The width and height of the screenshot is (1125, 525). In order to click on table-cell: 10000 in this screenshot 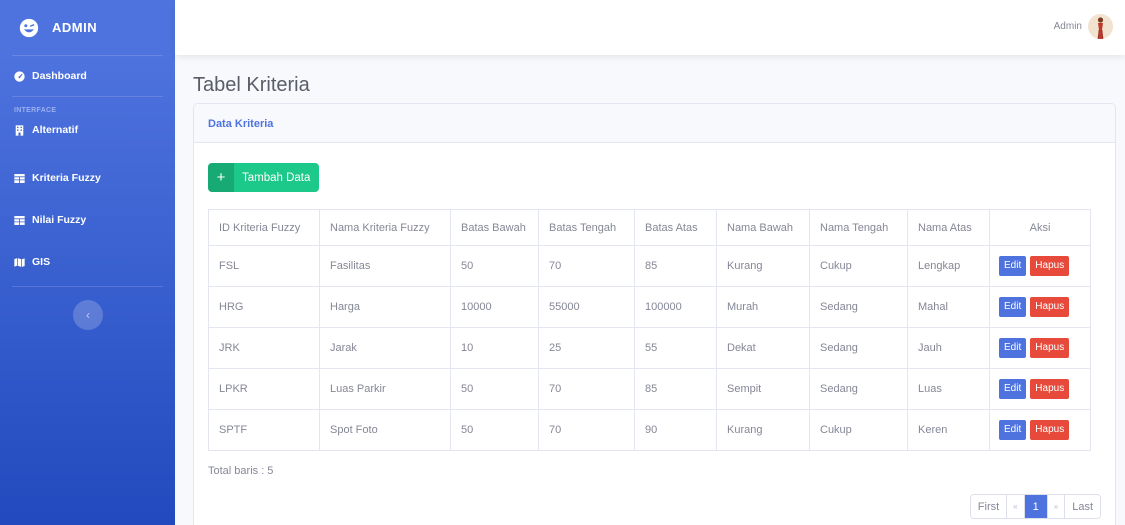, I will do `click(494, 307)`.